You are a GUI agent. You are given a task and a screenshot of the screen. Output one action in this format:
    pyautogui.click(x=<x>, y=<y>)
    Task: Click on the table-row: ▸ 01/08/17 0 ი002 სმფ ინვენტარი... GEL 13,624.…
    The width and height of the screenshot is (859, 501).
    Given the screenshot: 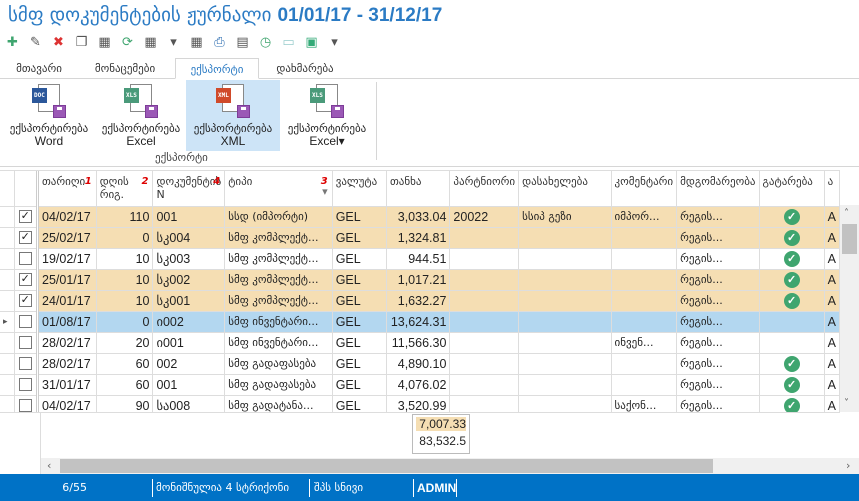 What is the action you would take?
    pyautogui.click(x=420, y=322)
    